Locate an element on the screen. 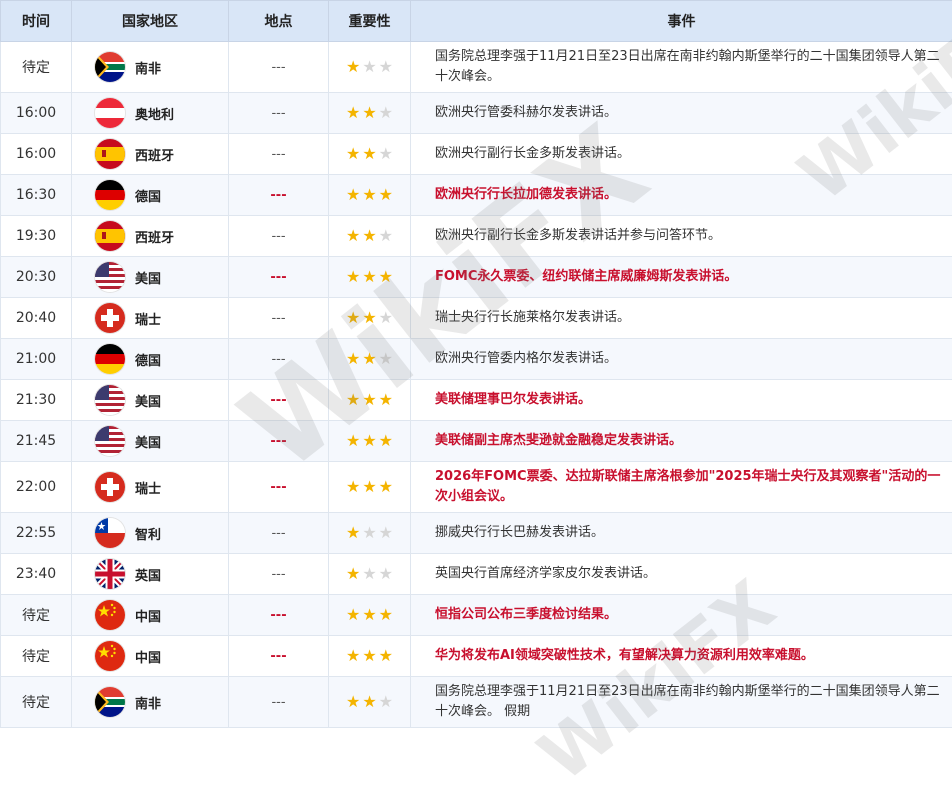  table-row: 待定中国---★★★华为将发布AI领域突破性技术，有望解决算力资源利用效率难题。 is located at coordinates (476, 656).